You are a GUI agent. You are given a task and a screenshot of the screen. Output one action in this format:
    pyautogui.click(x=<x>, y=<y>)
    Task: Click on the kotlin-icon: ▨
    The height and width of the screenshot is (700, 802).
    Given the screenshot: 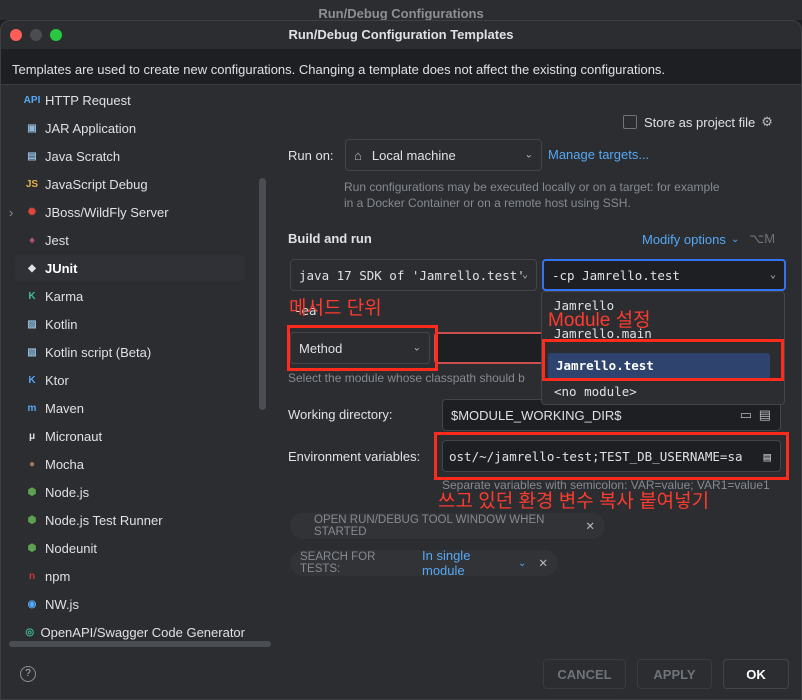 What is the action you would take?
    pyautogui.click(x=32, y=324)
    